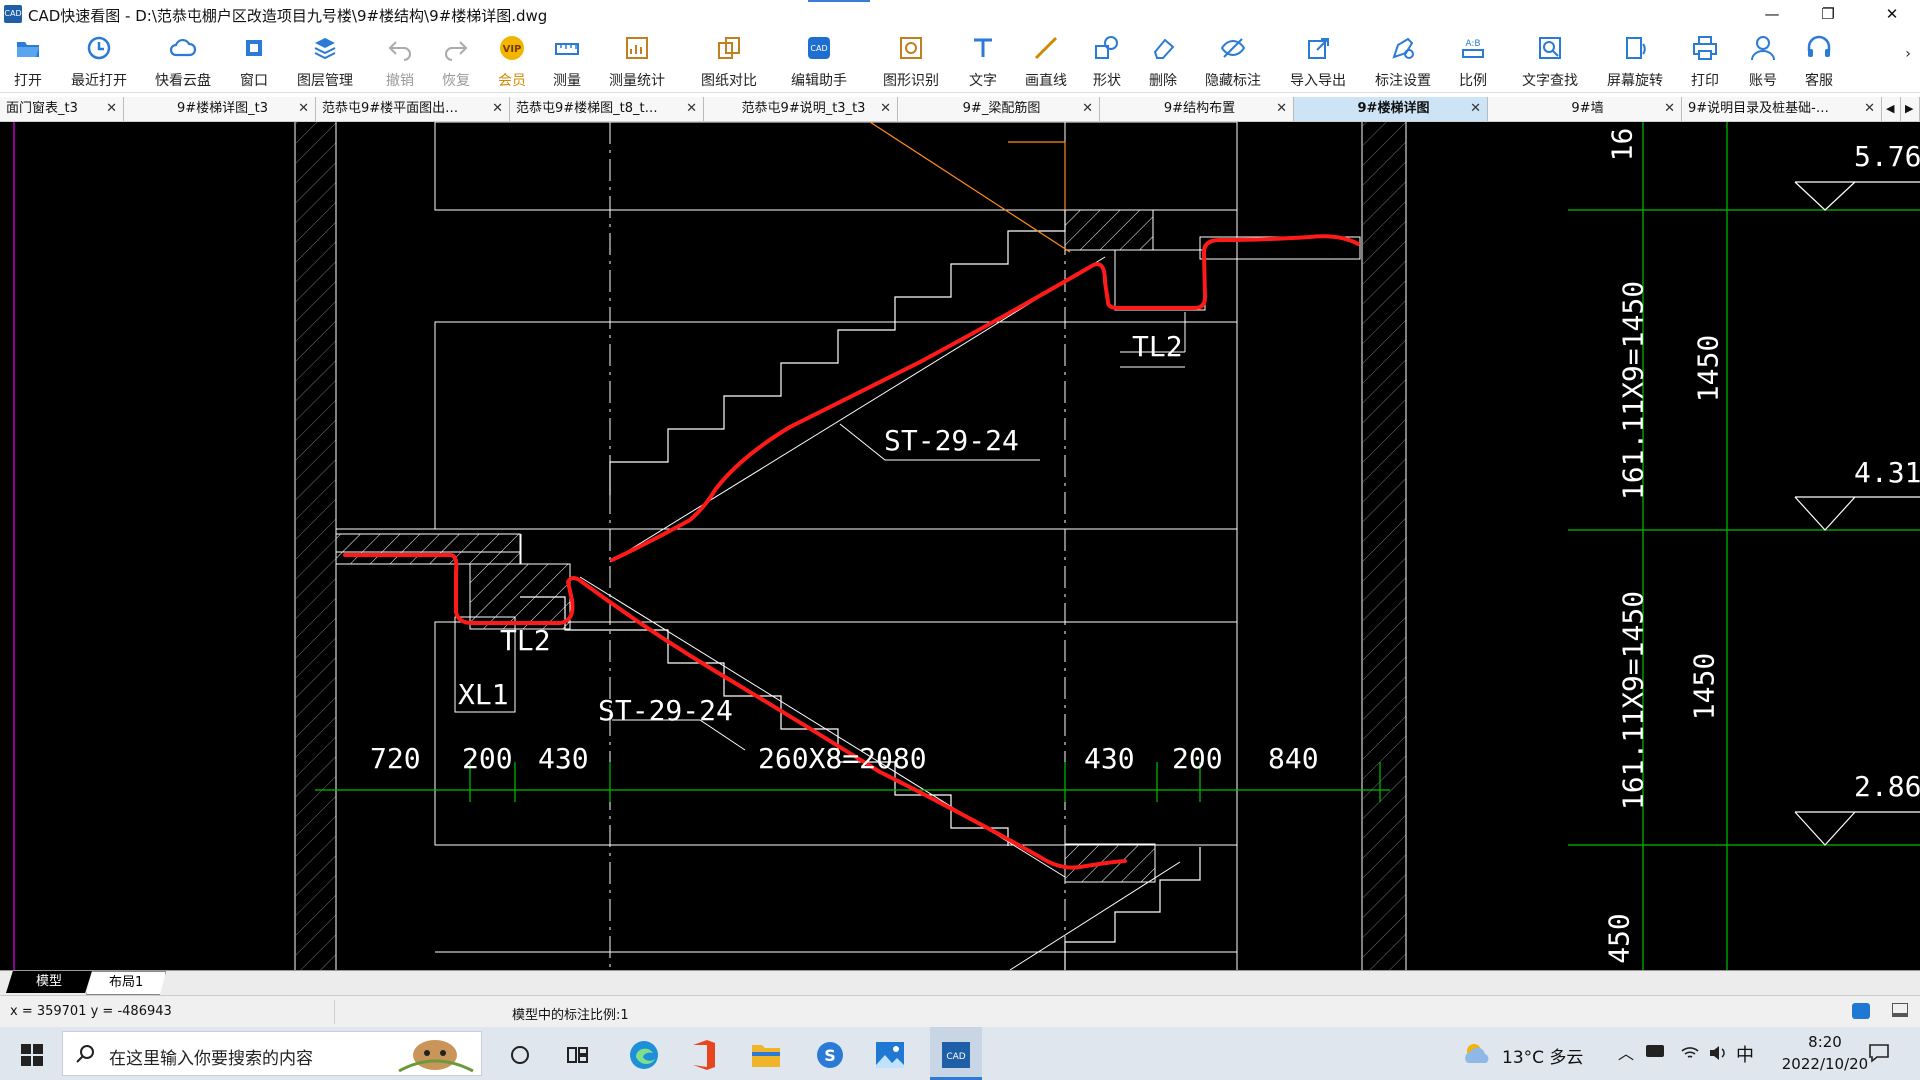  What do you see at coordinates (183, 62) in the screenshot?
I see `cloud-drive-button: 快看云盘` at bounding box center [183, 62].